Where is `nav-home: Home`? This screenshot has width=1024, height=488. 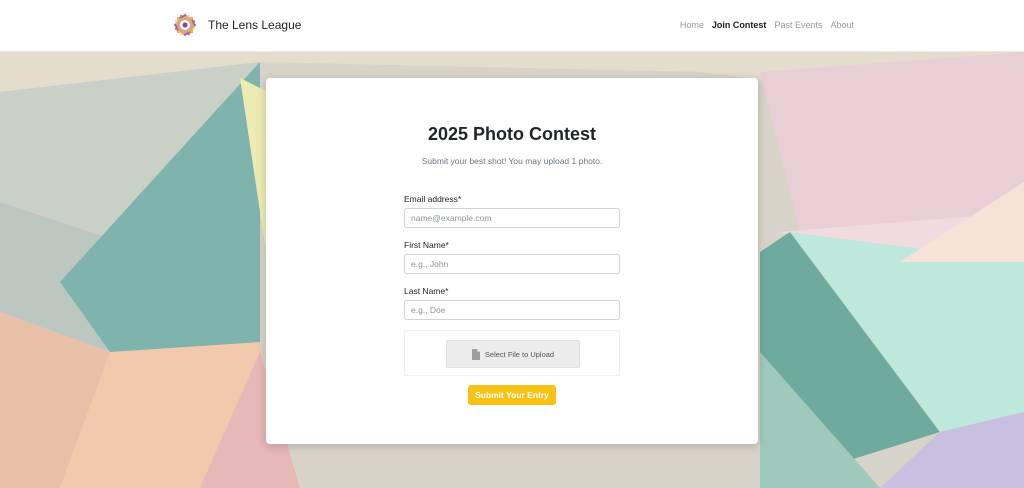 nav-home: Home is located at coordinates (692, 25).